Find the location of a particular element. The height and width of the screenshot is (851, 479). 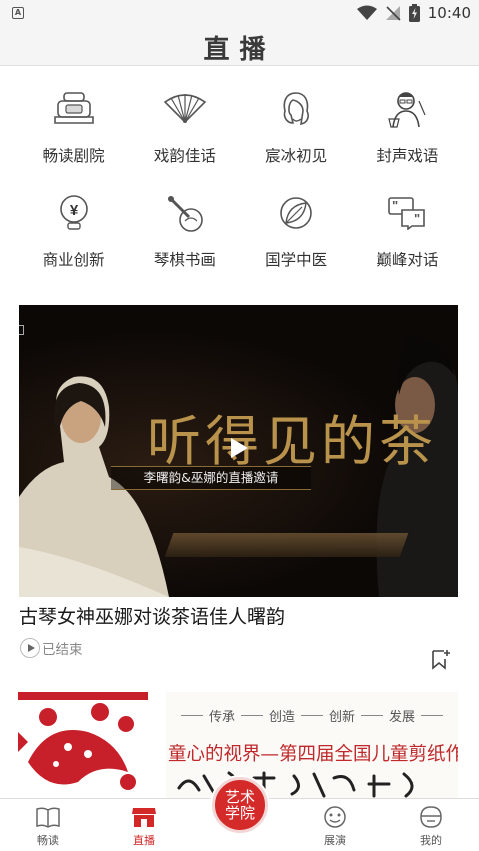

nav-read: 畅读 is located at coordinates (48, 826).